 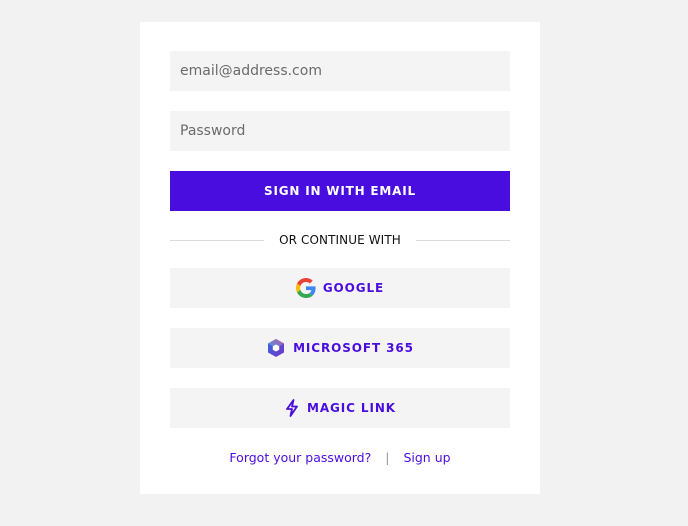 I want to click on sign-up-link: Sign up, so click(x=426, y=457).